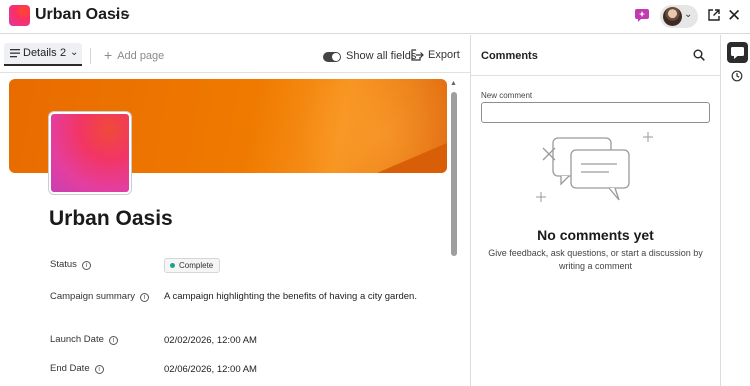  Describe the element at coordinates (509, 56) in the screenshot. I see `comments-title: Comments` at that location.